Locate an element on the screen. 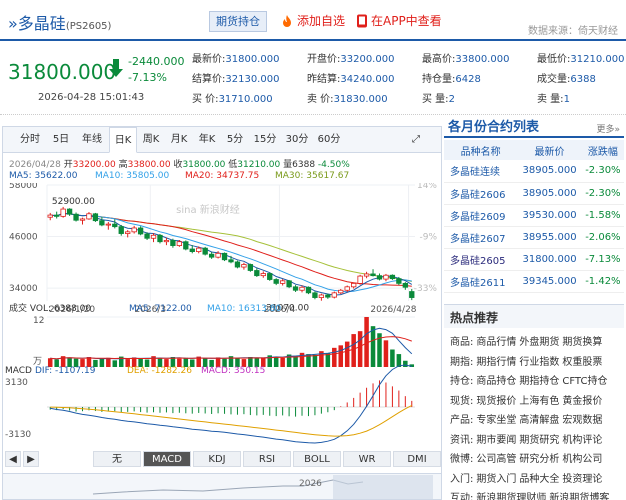 The width and height of the screenshot is (626, 500). hot-link: 上海有色 is located at coordinates (539, 401).